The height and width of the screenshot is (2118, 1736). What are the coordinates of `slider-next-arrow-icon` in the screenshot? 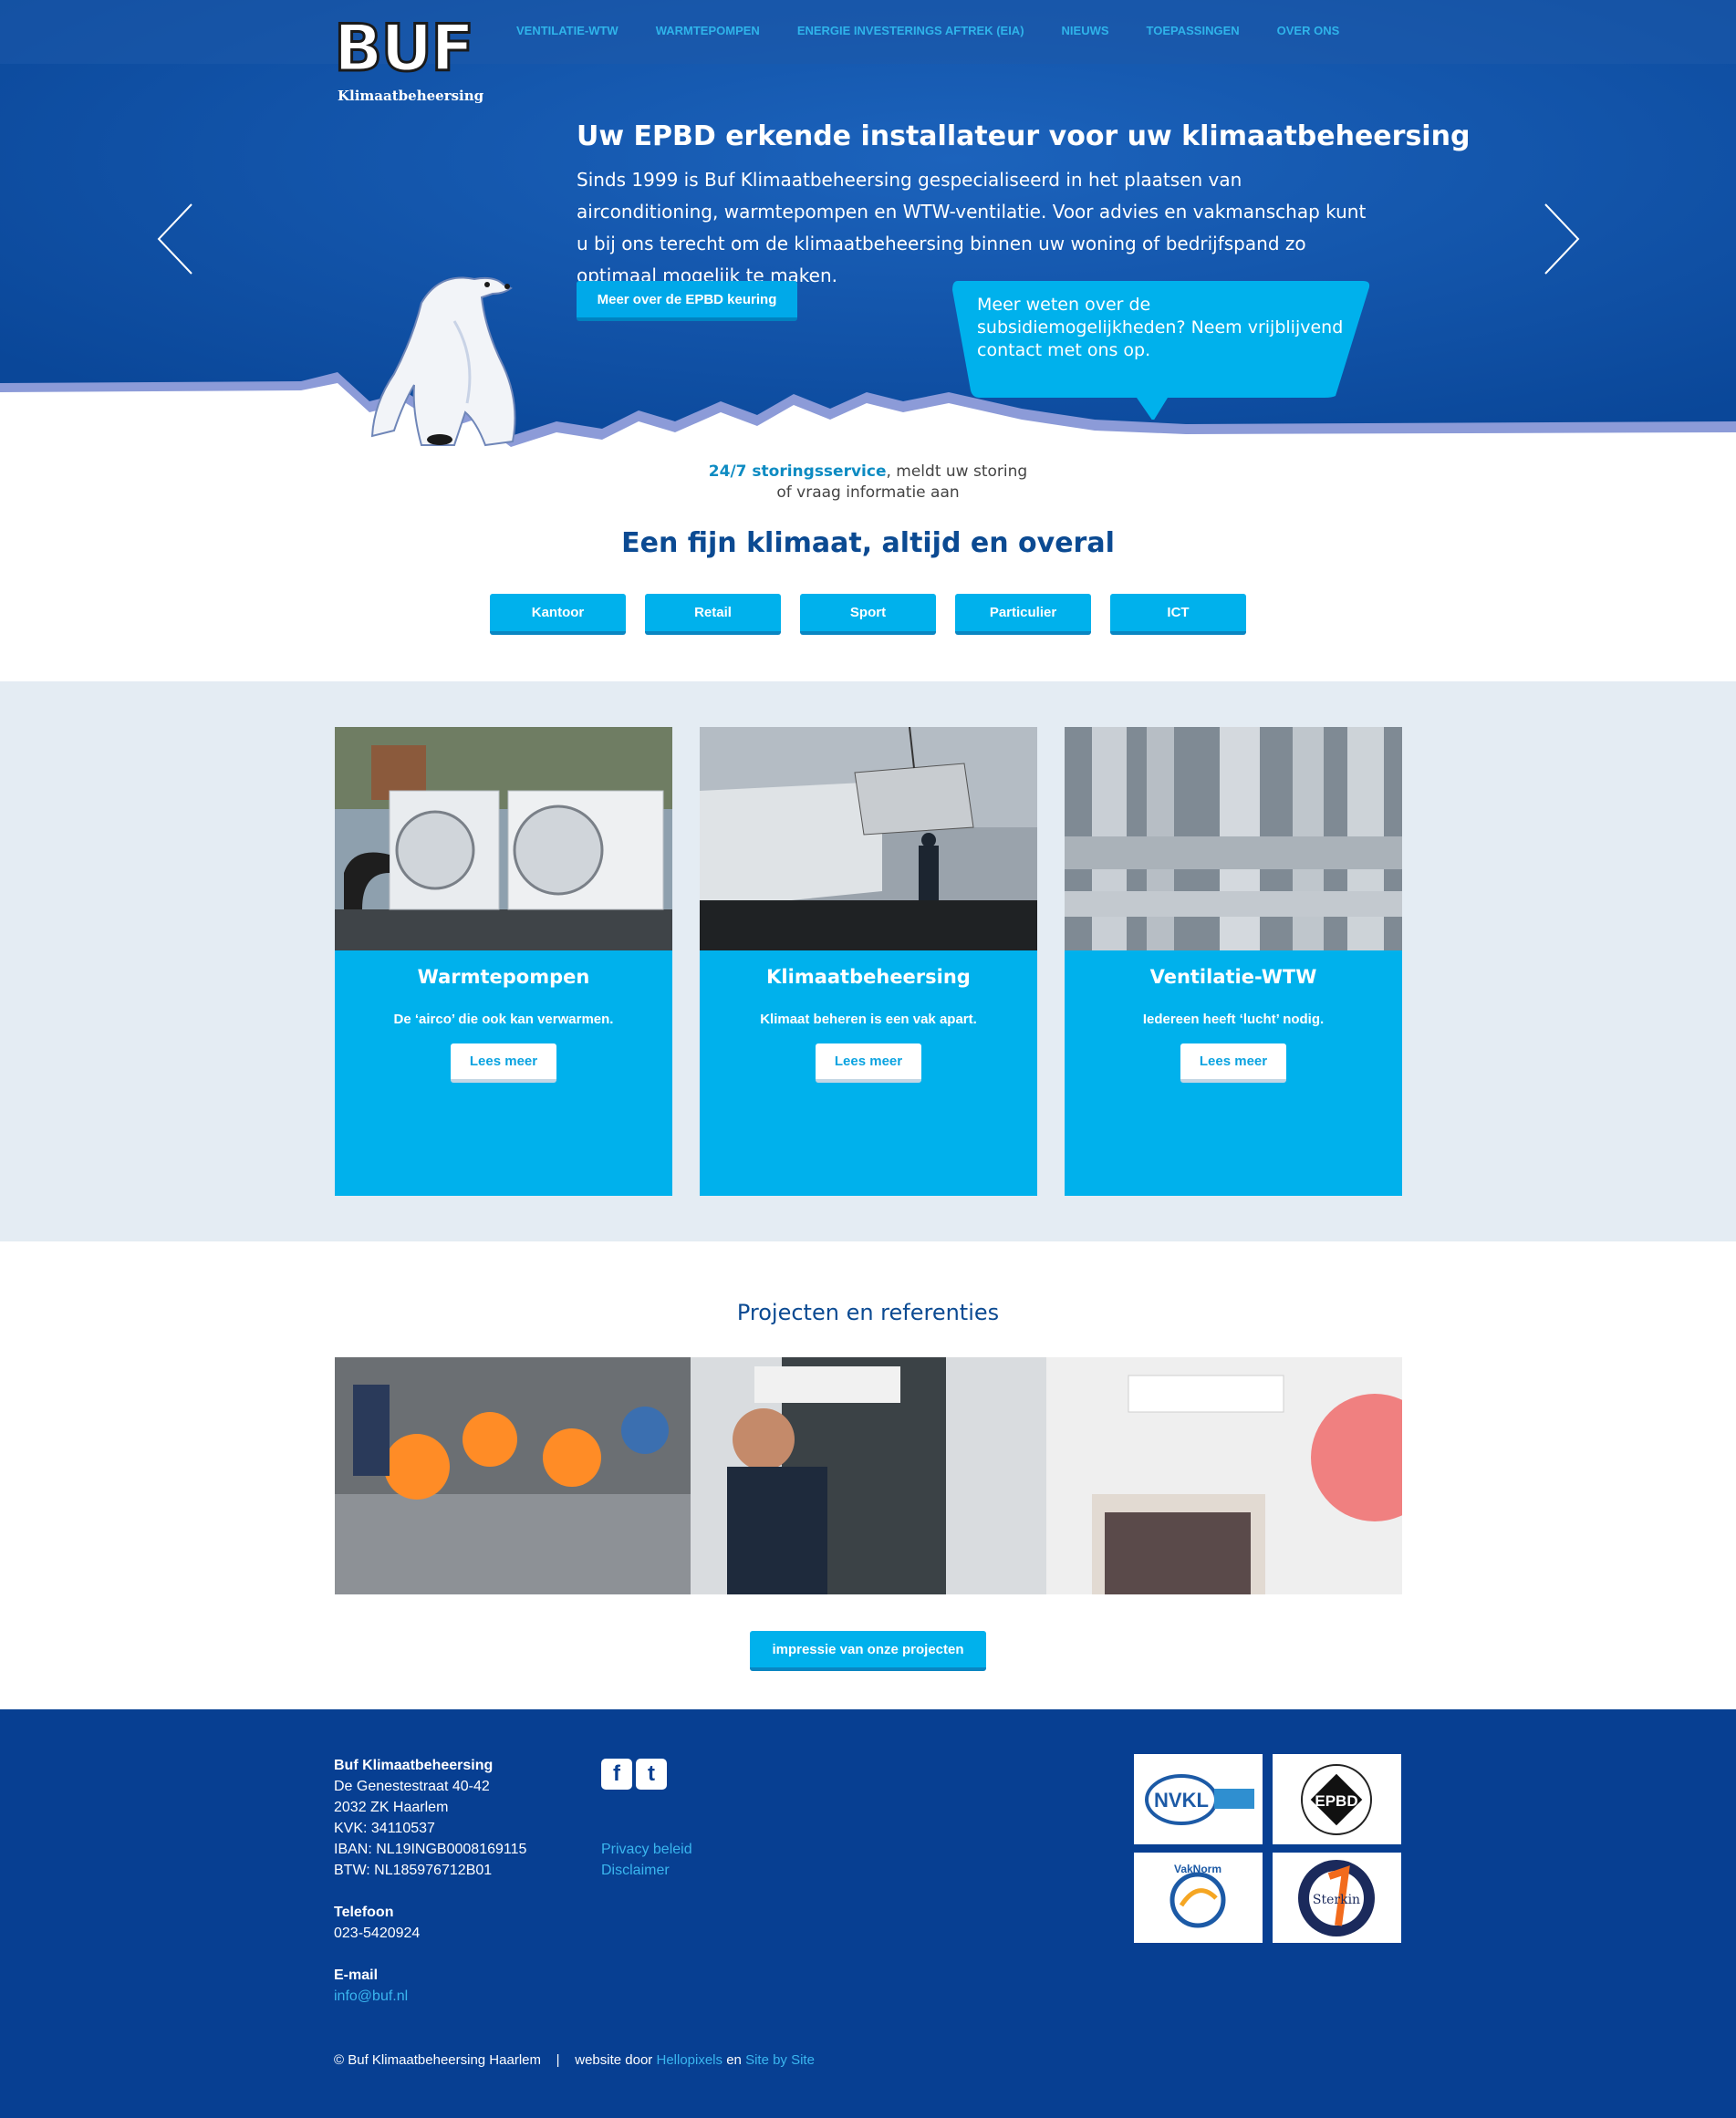 It's located at (1562, 238).